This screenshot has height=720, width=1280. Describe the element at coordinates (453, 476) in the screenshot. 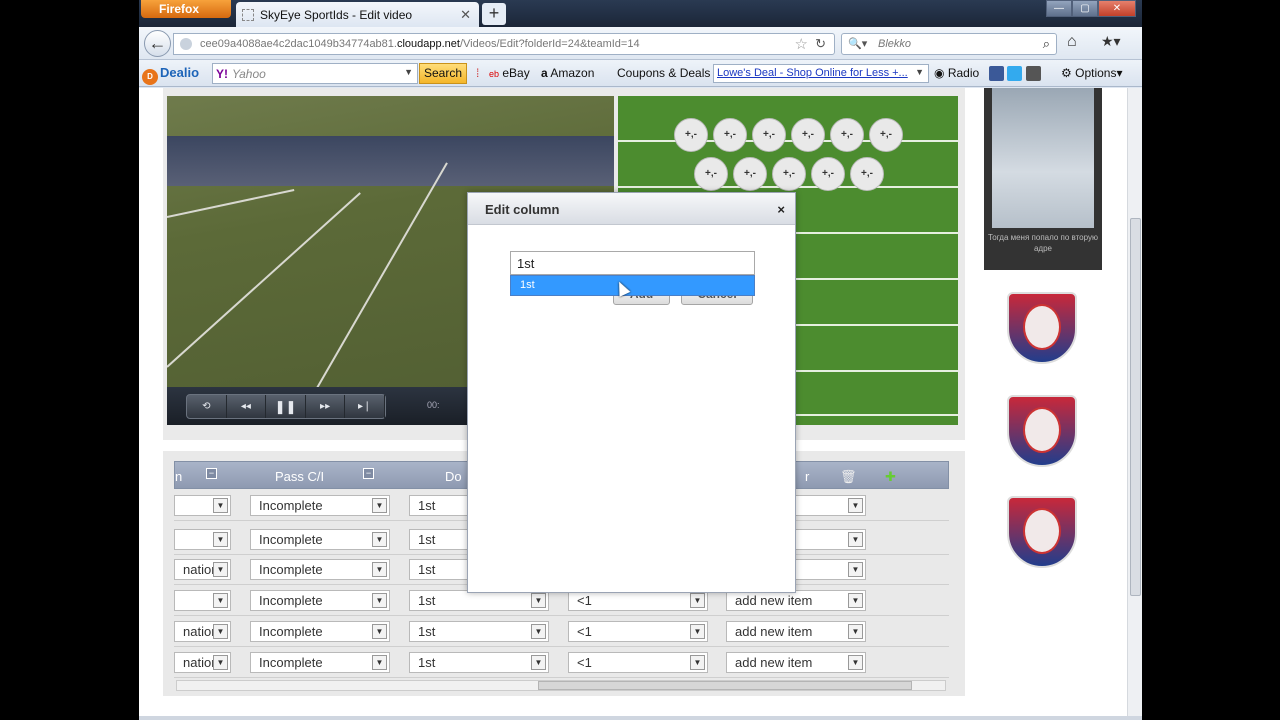

I see `column-header: Do` at that location.